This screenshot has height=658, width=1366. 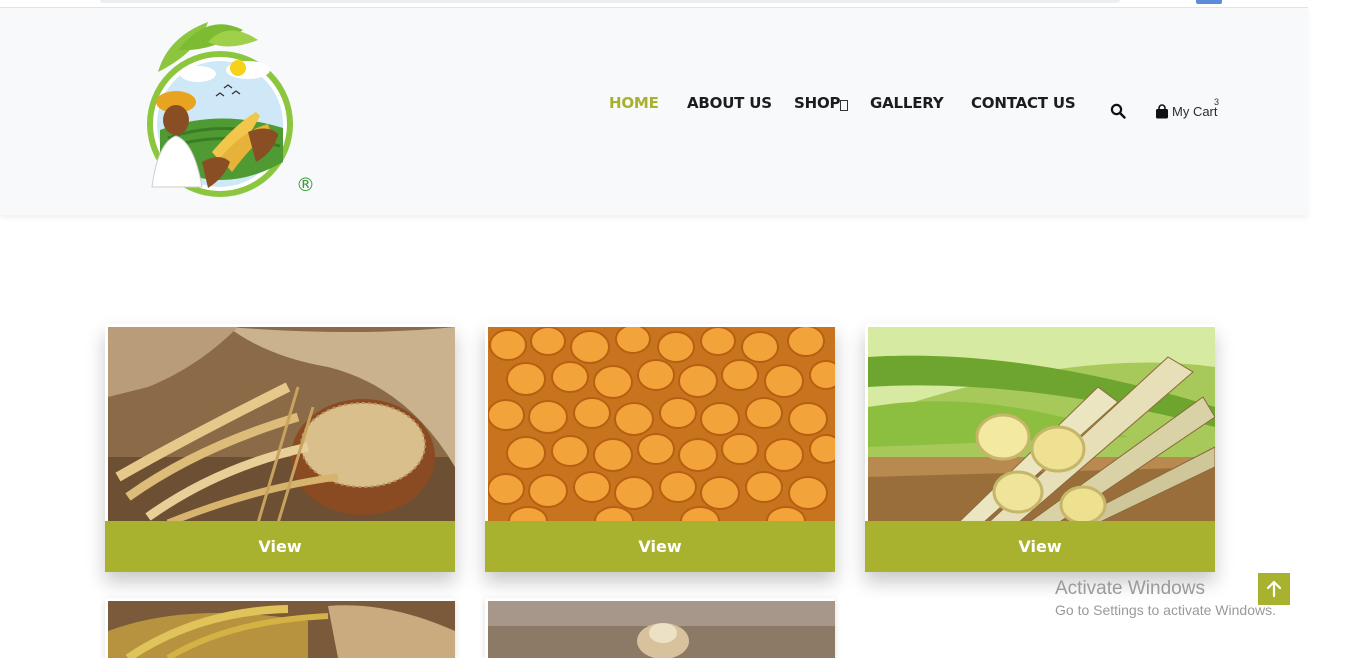 I want to click on sugarcane-image, so click(x=1041, y=425).